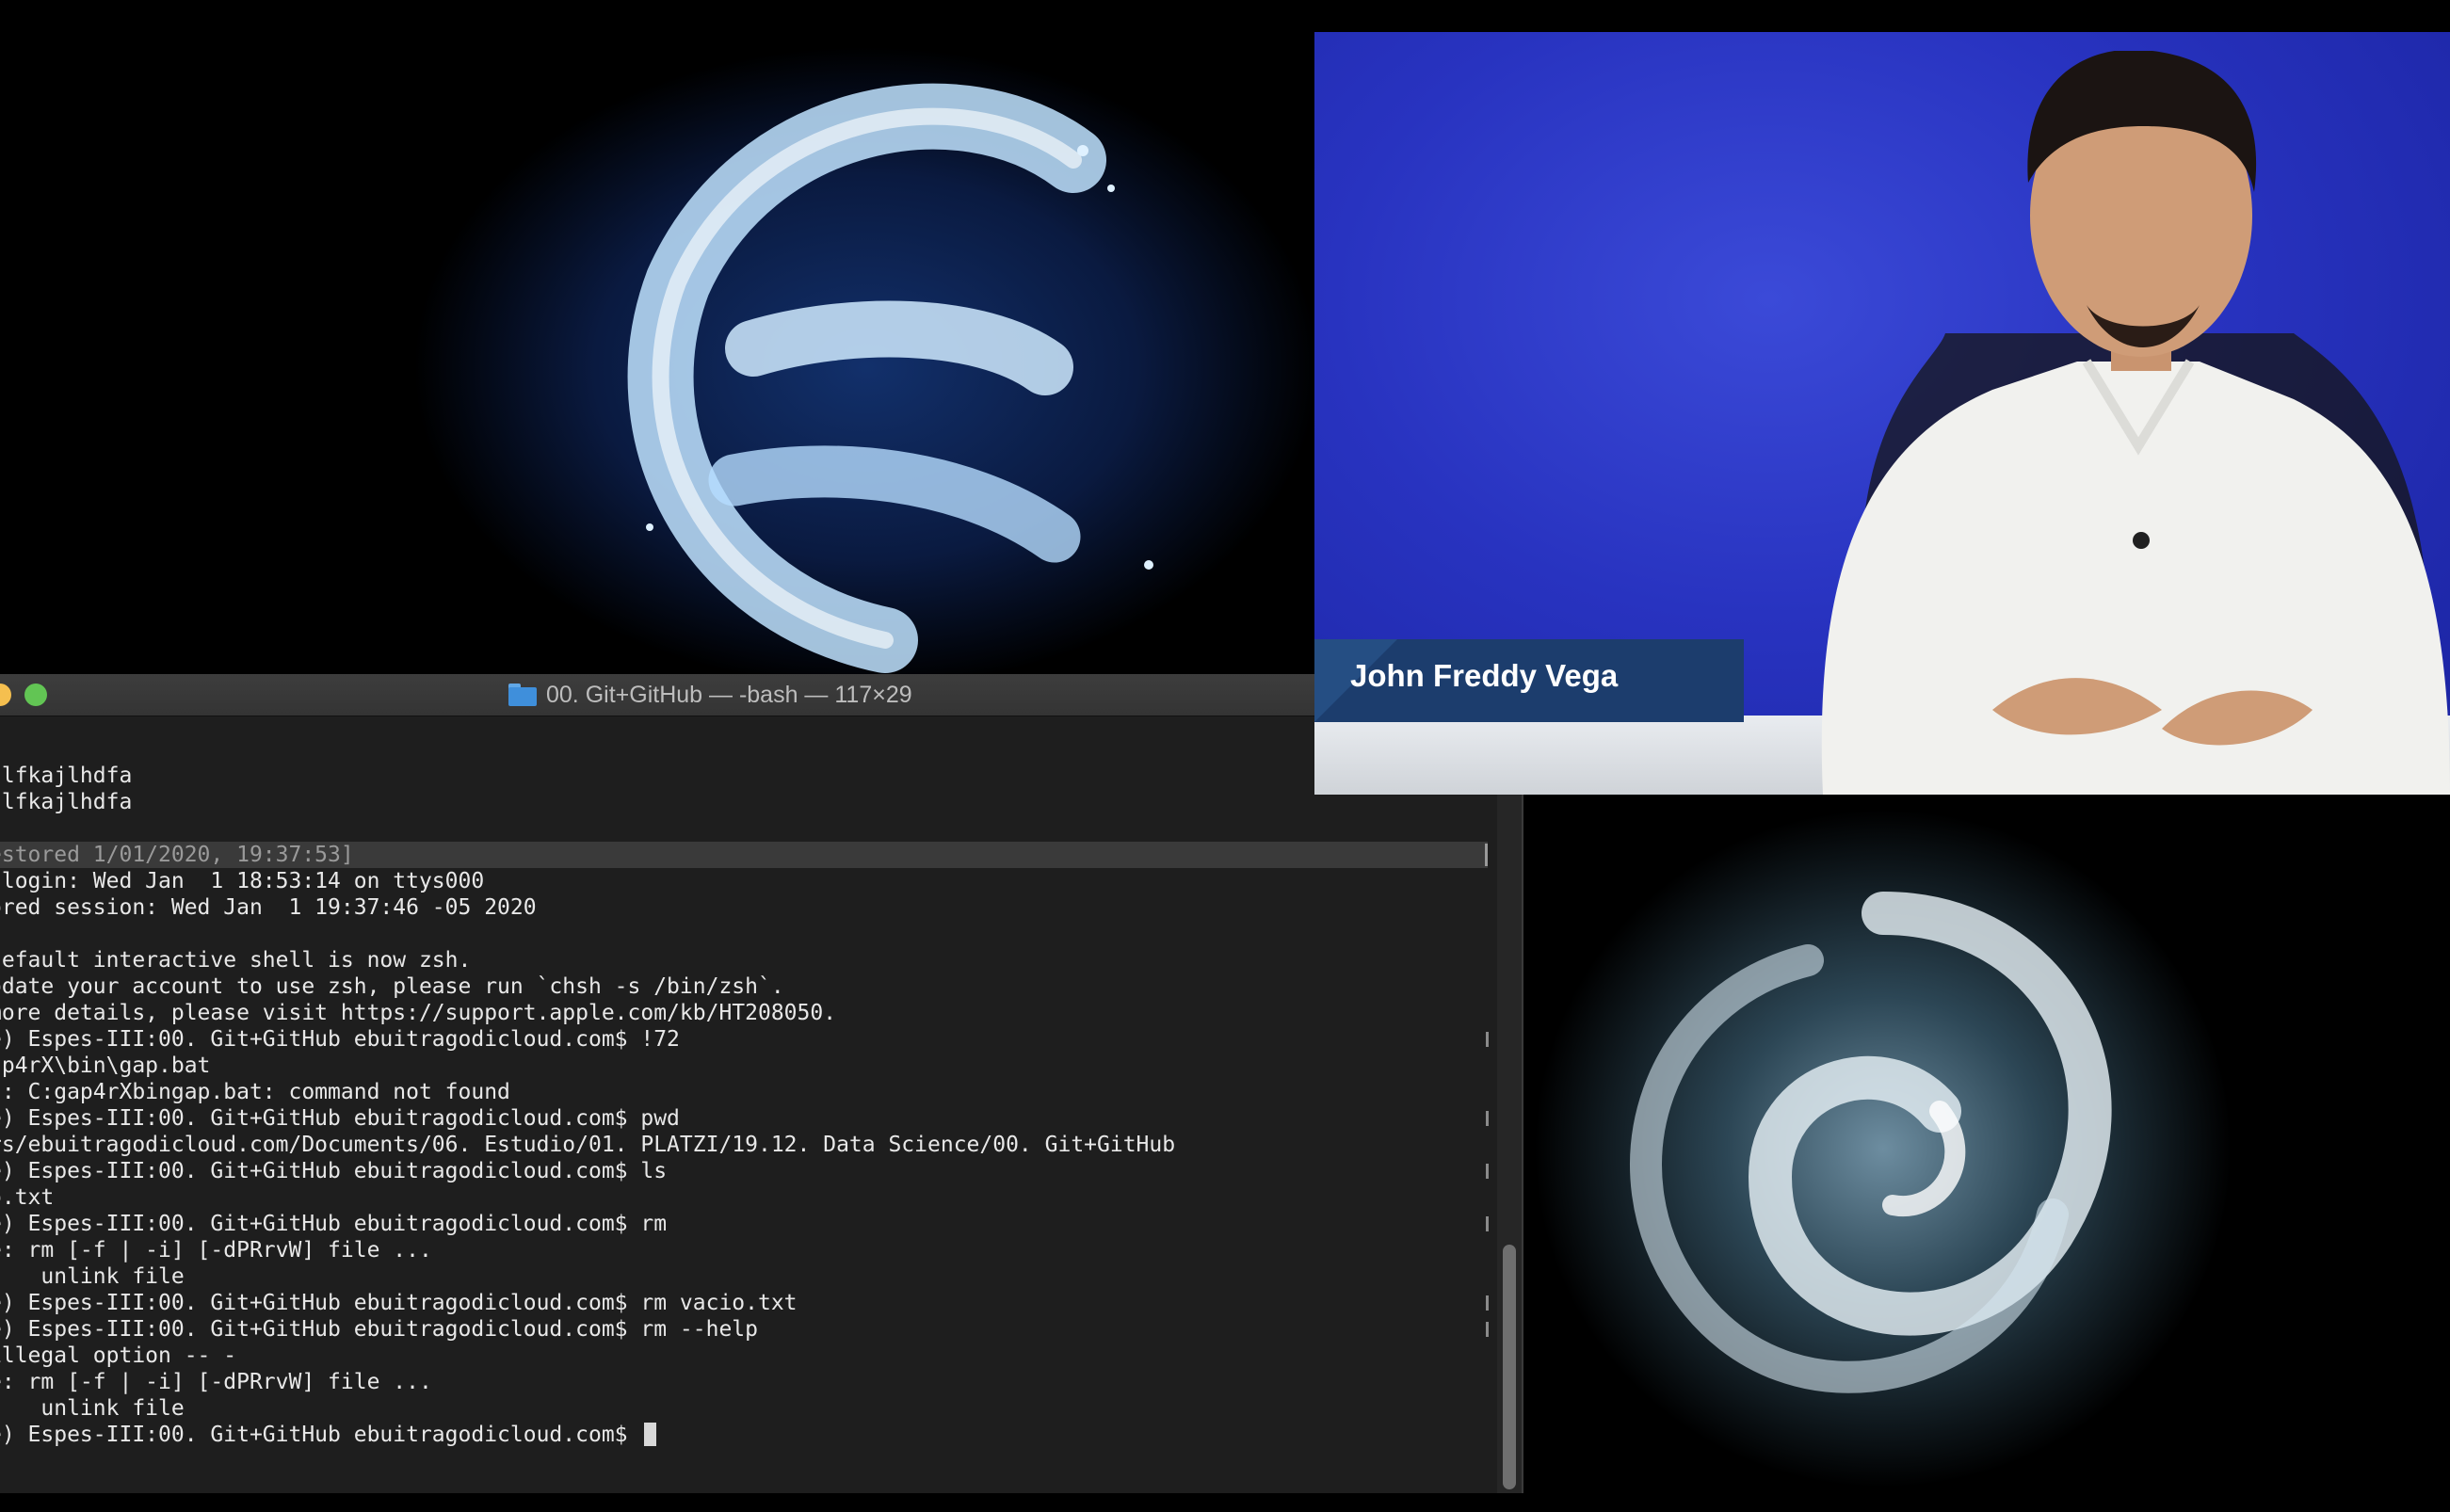 This screenshot has width=2450, height=1512. Describe the element at coordinates (1884, 1149) in the screenshot. I see `air-emblem-wallpaper` at that location.